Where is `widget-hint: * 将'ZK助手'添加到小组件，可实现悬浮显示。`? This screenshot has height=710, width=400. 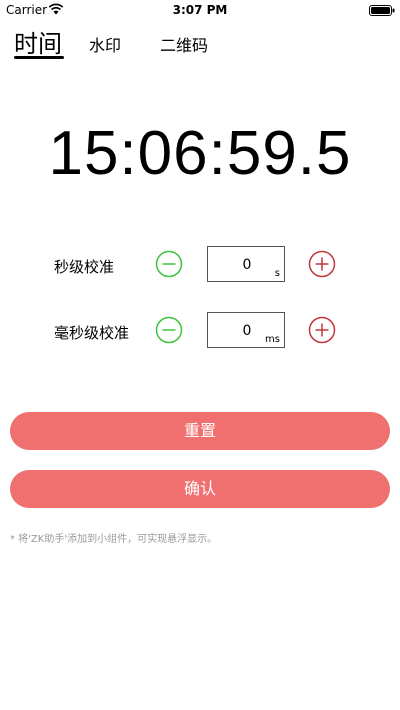 widget-hint: * 将'ZK助手'添加到小组件，可实现悬浮显示。 is located at coordinates (114, 539).